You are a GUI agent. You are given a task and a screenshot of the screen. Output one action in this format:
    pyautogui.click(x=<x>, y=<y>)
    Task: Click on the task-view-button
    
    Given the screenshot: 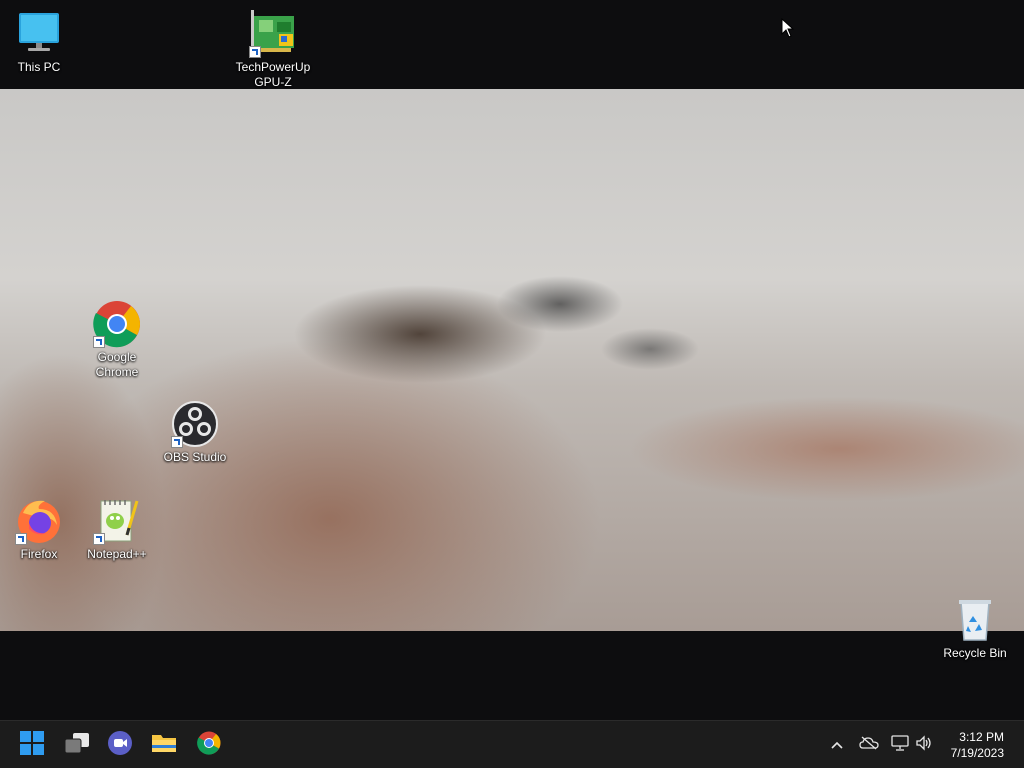 What is the action you would take?
    pyautogui.click(x=77, y=745)
    